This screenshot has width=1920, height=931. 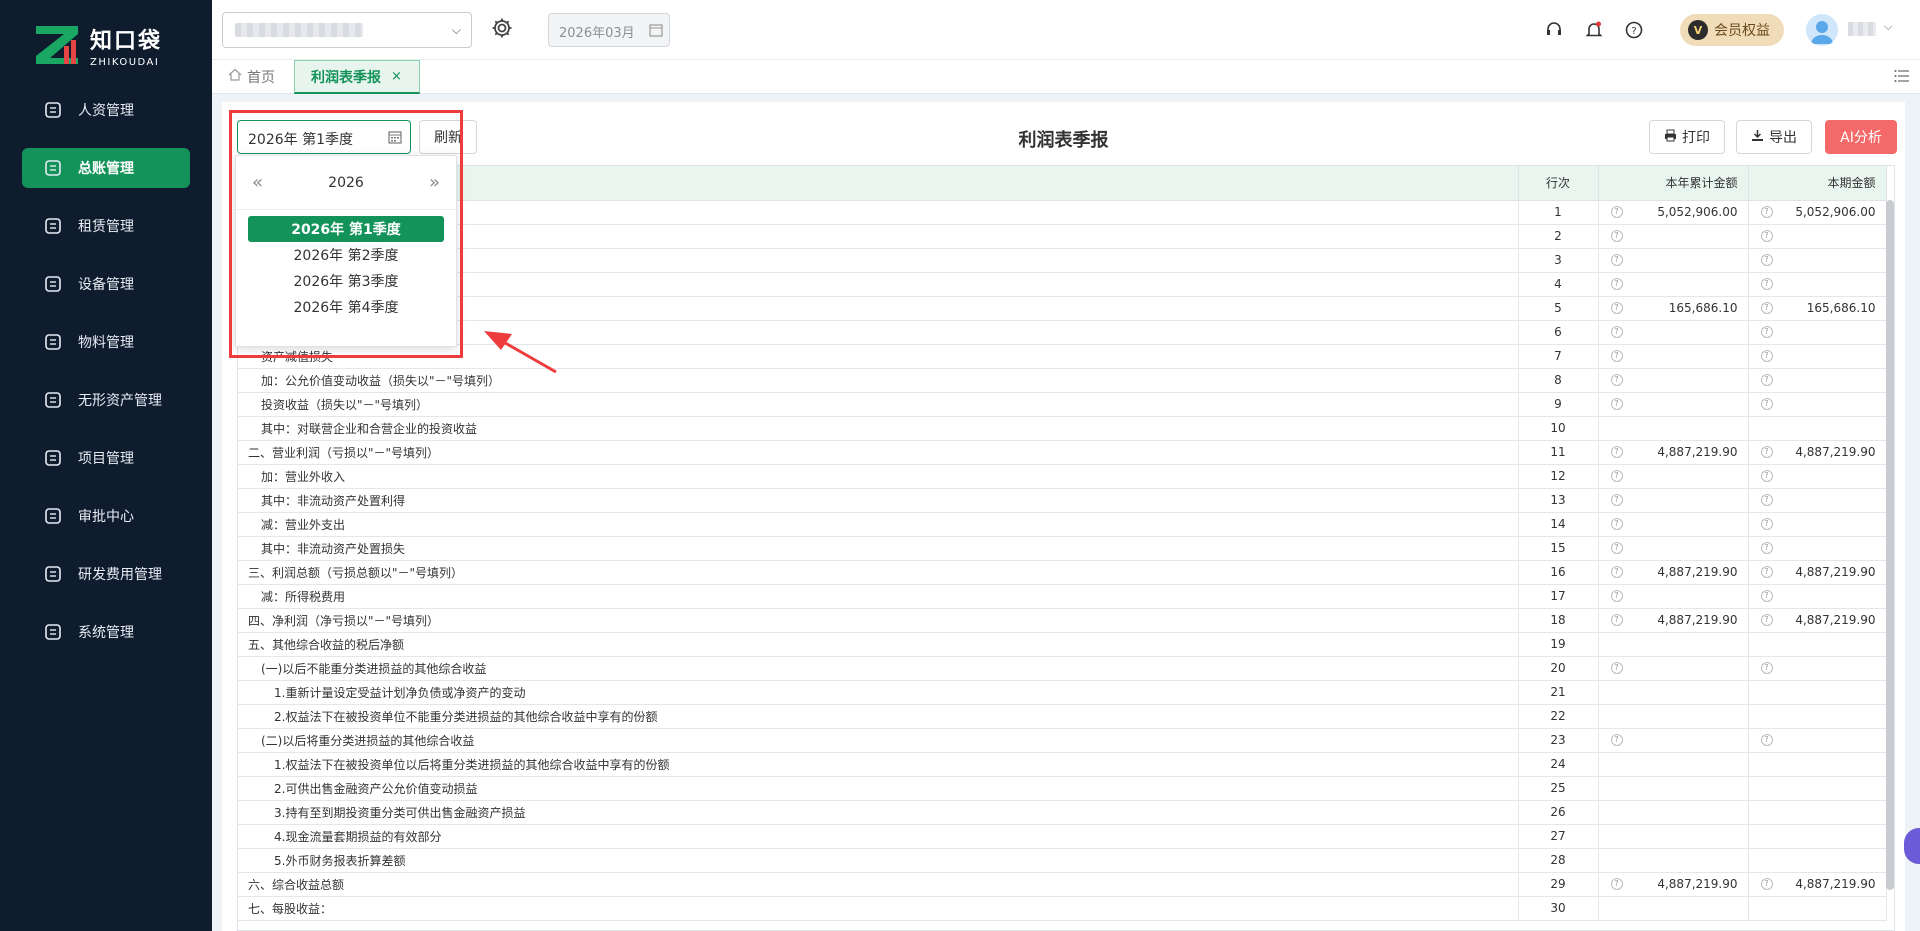 I want to click on period-picker: 2026年03月, so click(x=609, y=30).